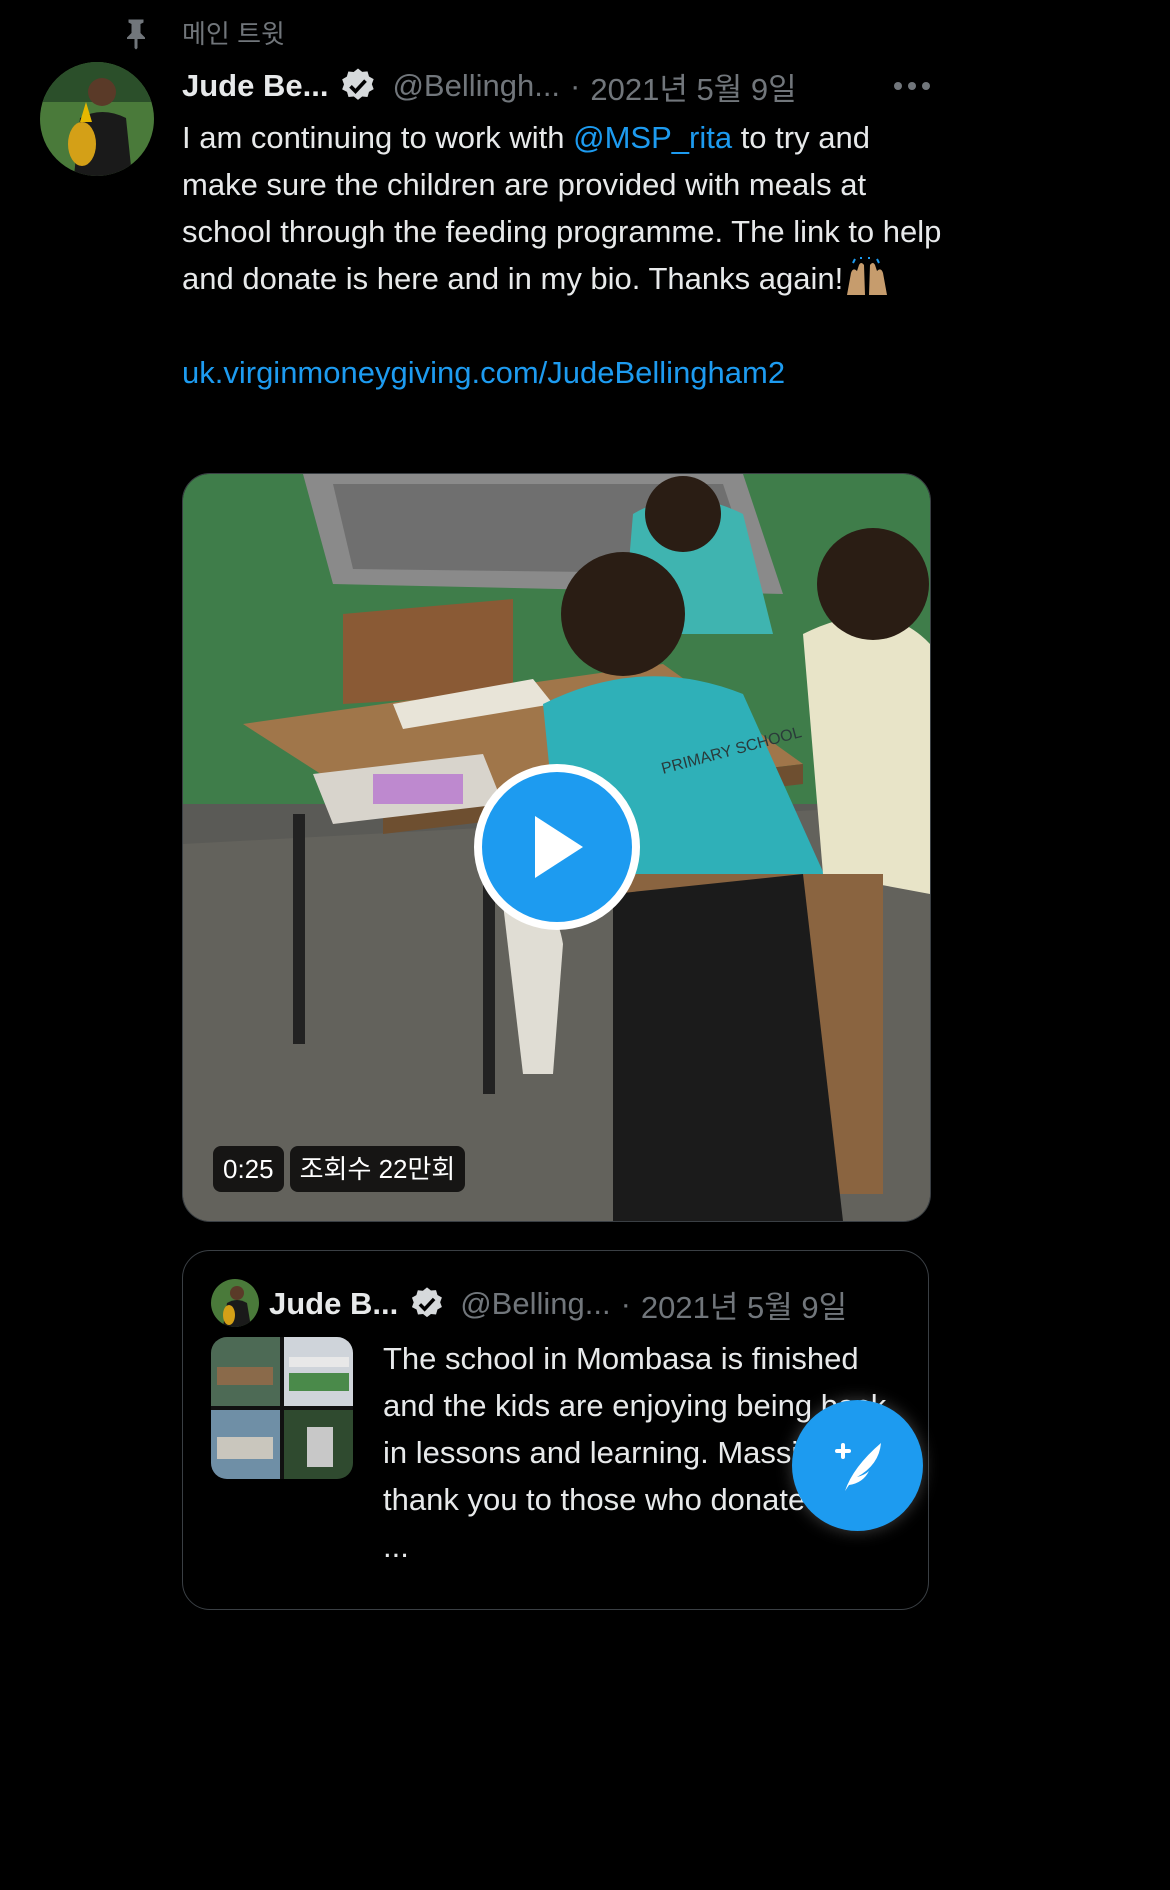  What do you see at coordinates (248, 1169) in the screenshot?
I see `video-duration: 0:25` at bounding box center [248, 1169].